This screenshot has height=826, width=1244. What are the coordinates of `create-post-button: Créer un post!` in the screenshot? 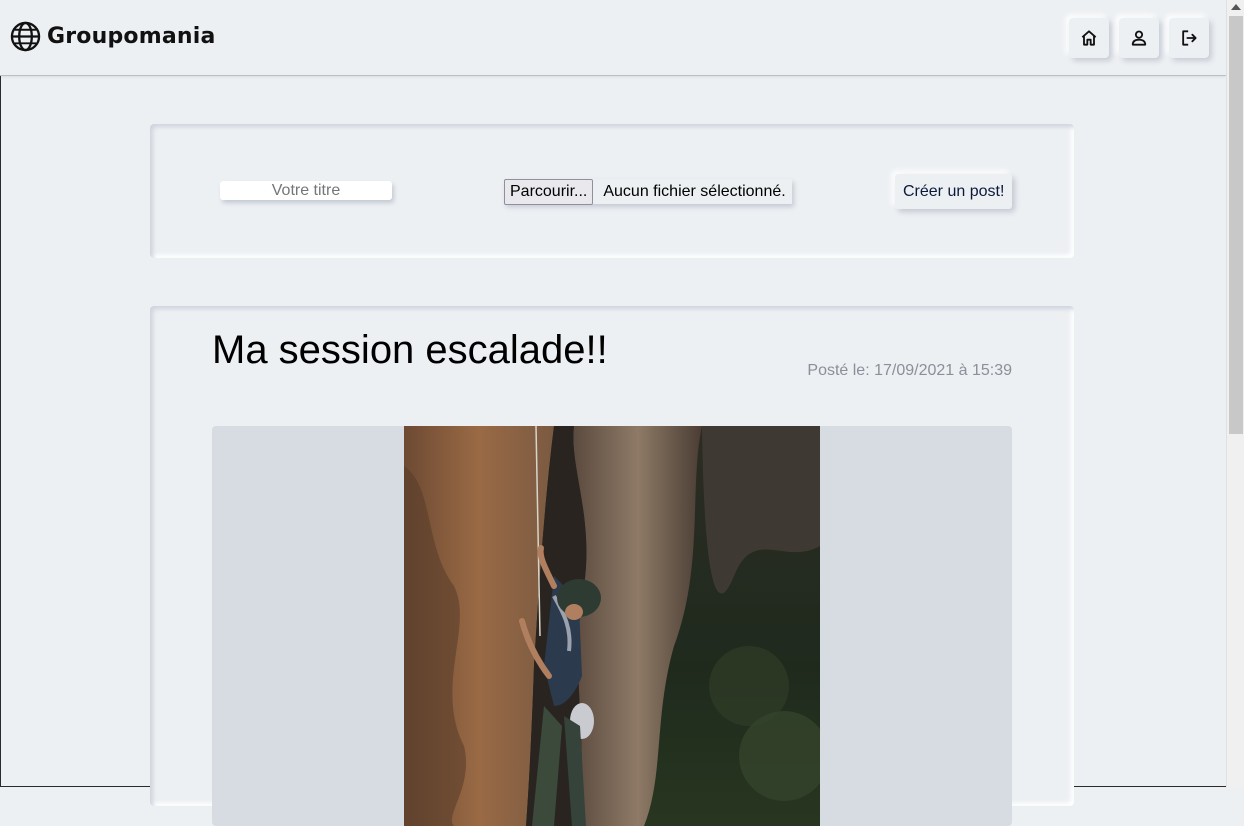 It's located at (954, 191).